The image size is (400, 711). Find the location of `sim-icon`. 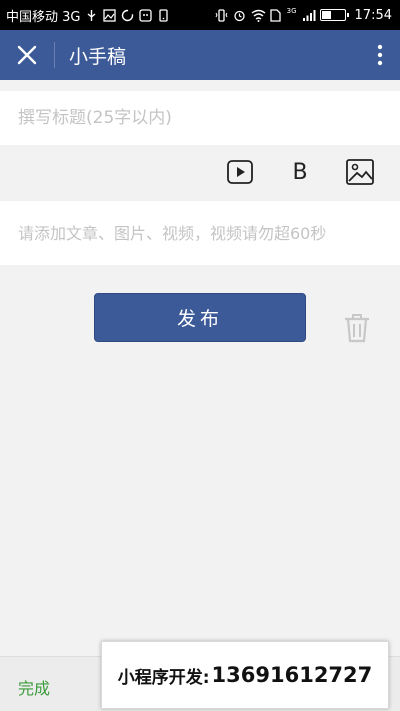

sim-icon is located at coordinates (275, 15).